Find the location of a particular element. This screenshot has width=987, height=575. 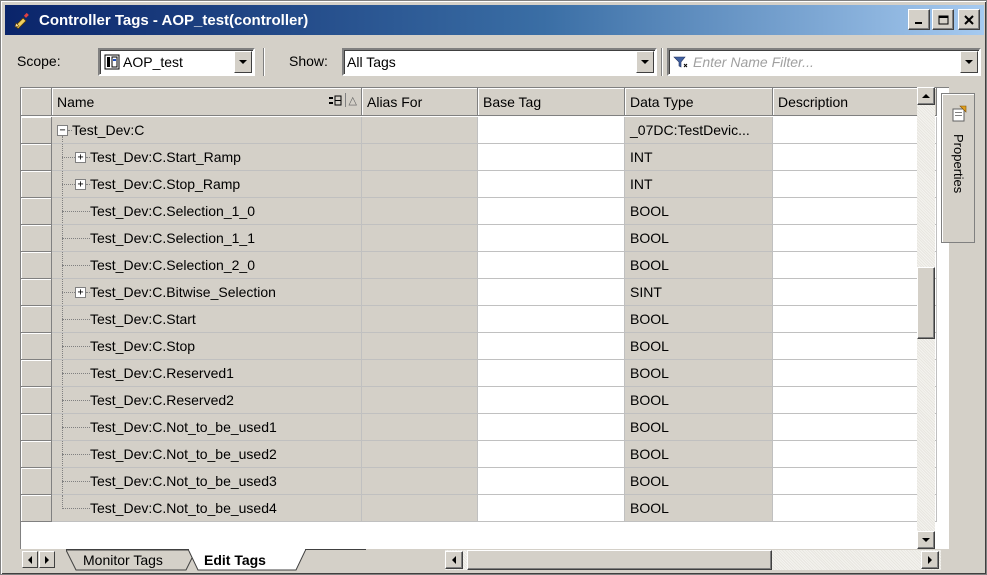

tab-edit-tags: Edit Tags is located at coordinates (235, 560).